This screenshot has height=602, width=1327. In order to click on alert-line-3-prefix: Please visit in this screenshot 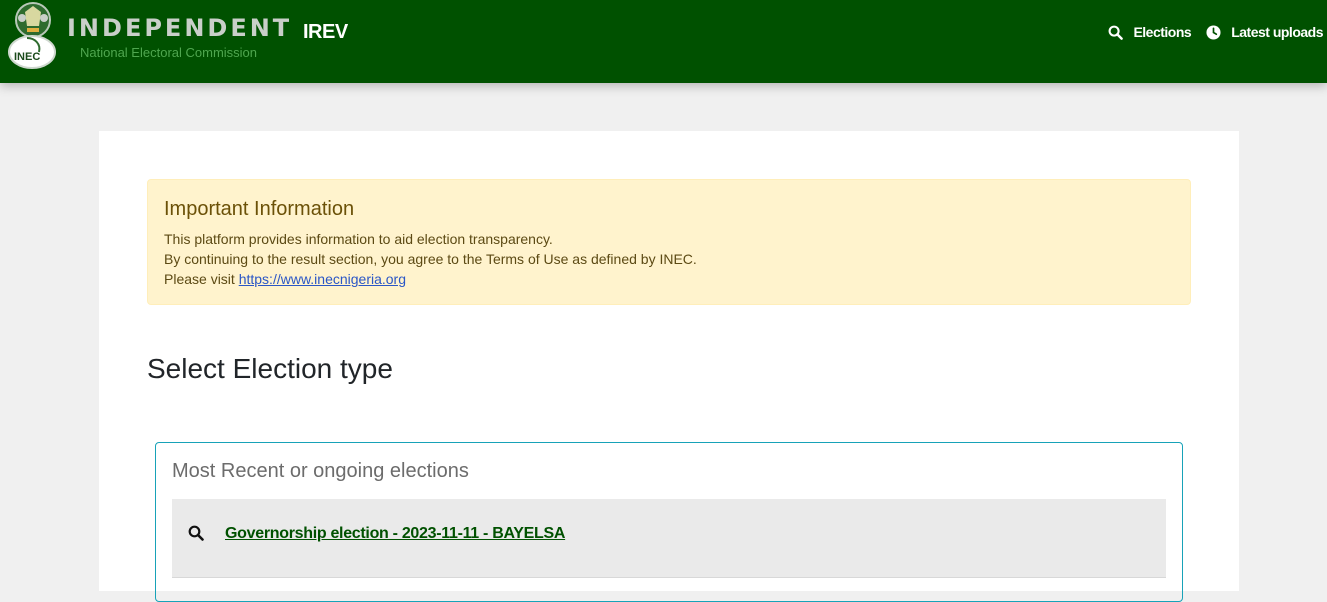, I will do `click(201, 279)`.